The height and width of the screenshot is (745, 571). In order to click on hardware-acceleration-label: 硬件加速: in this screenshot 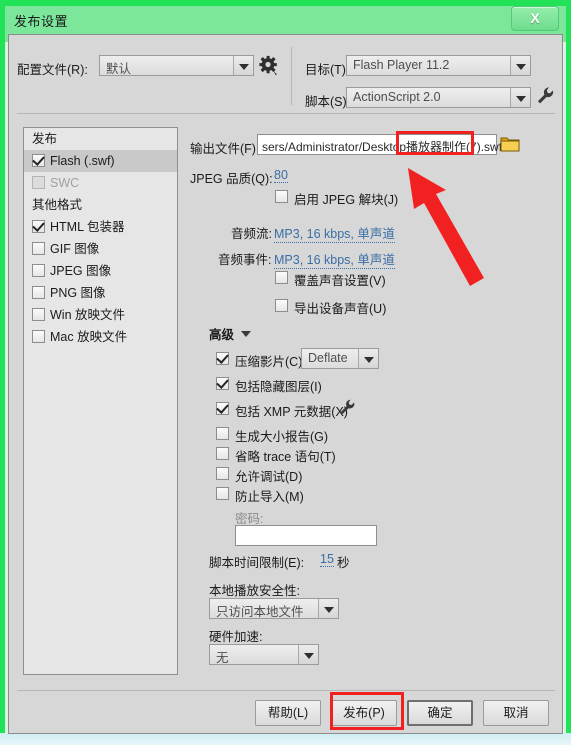, I will do `click(236, 637)`.